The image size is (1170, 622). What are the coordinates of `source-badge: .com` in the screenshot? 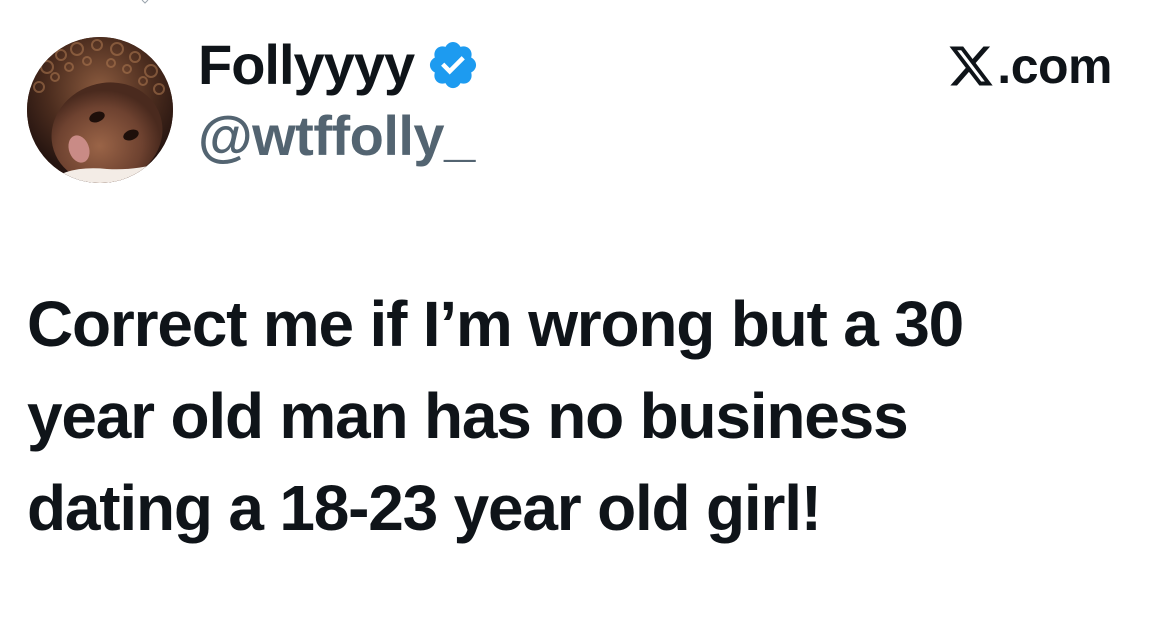 It's located at (1029, 66).